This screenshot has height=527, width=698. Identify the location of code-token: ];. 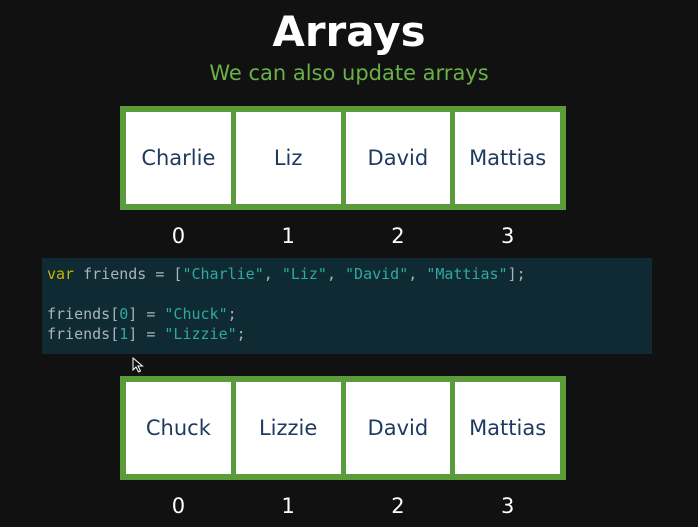
(516, 274).